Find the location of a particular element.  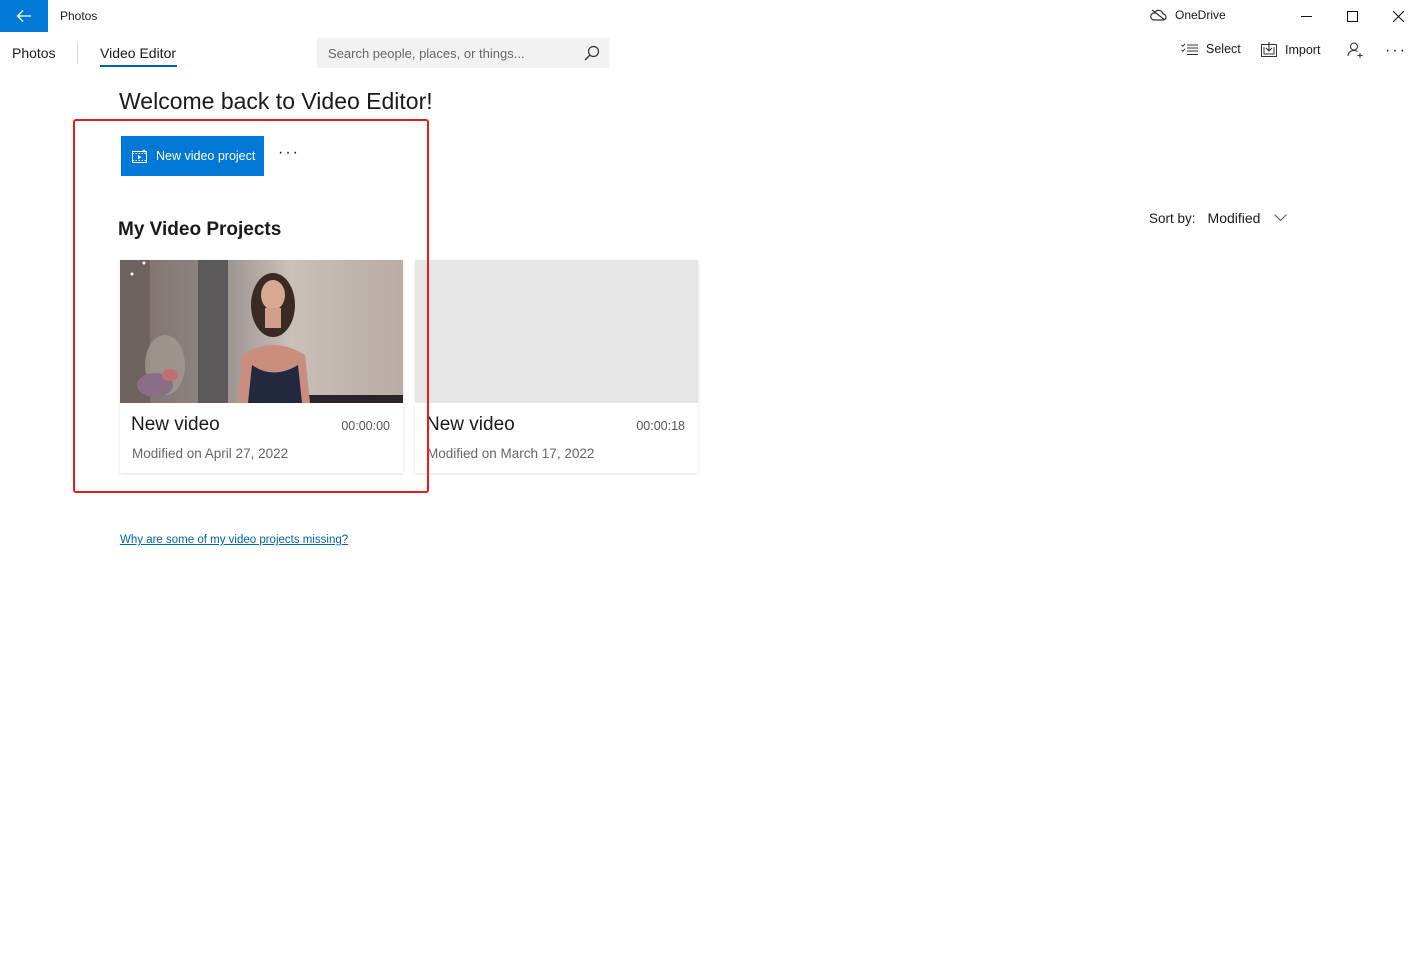

search-box is located at coordinates (463, 53).